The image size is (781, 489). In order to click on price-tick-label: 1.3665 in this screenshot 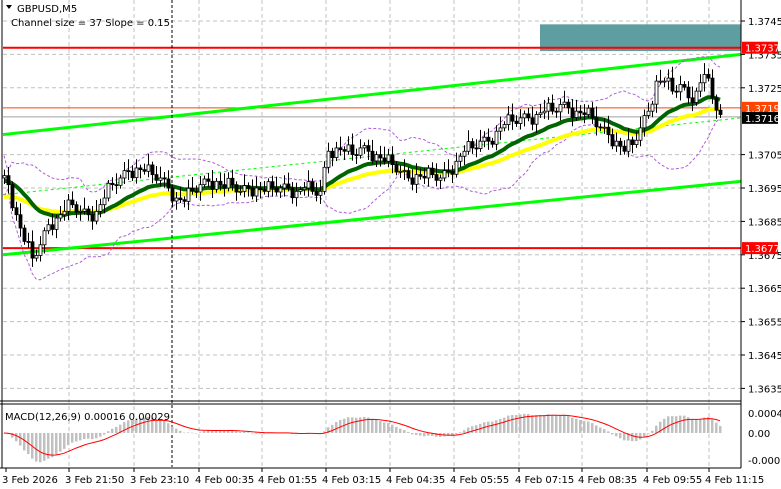, I will do `click(764, 289)`.